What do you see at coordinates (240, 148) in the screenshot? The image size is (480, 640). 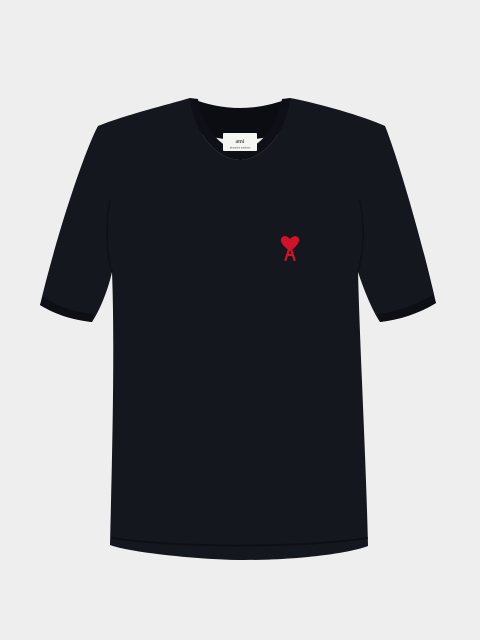 I see `label-sub-text: alexandre mattiussi` at bounding box center [240, 148].